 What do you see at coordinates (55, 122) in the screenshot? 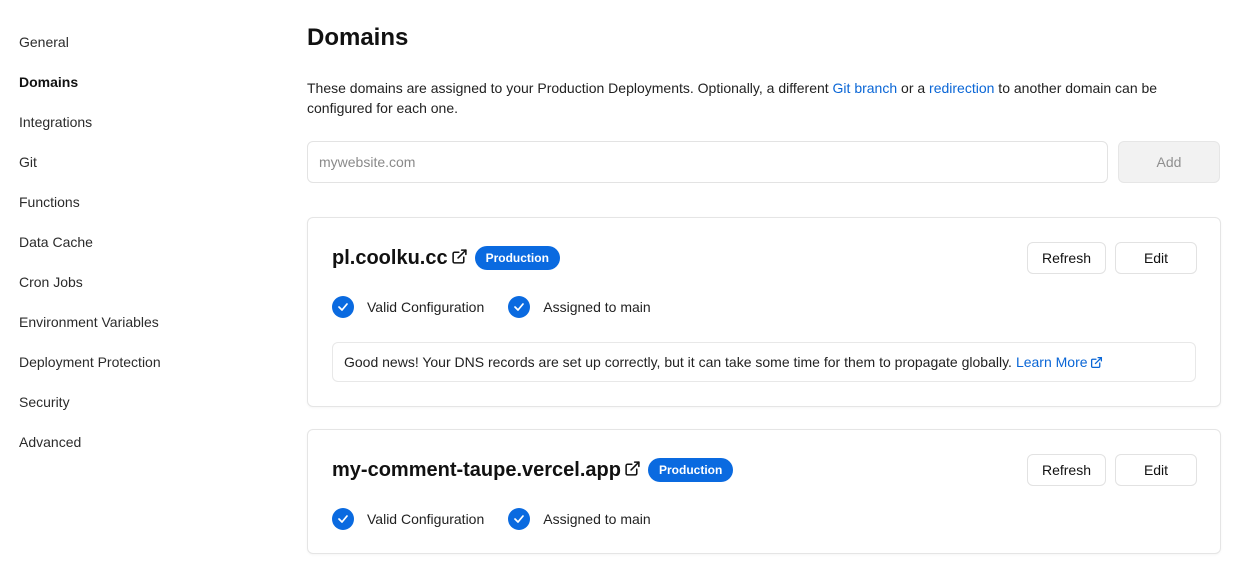
I see `sidebar-item-integrations: Integrations` at bounding box center [55, 122].